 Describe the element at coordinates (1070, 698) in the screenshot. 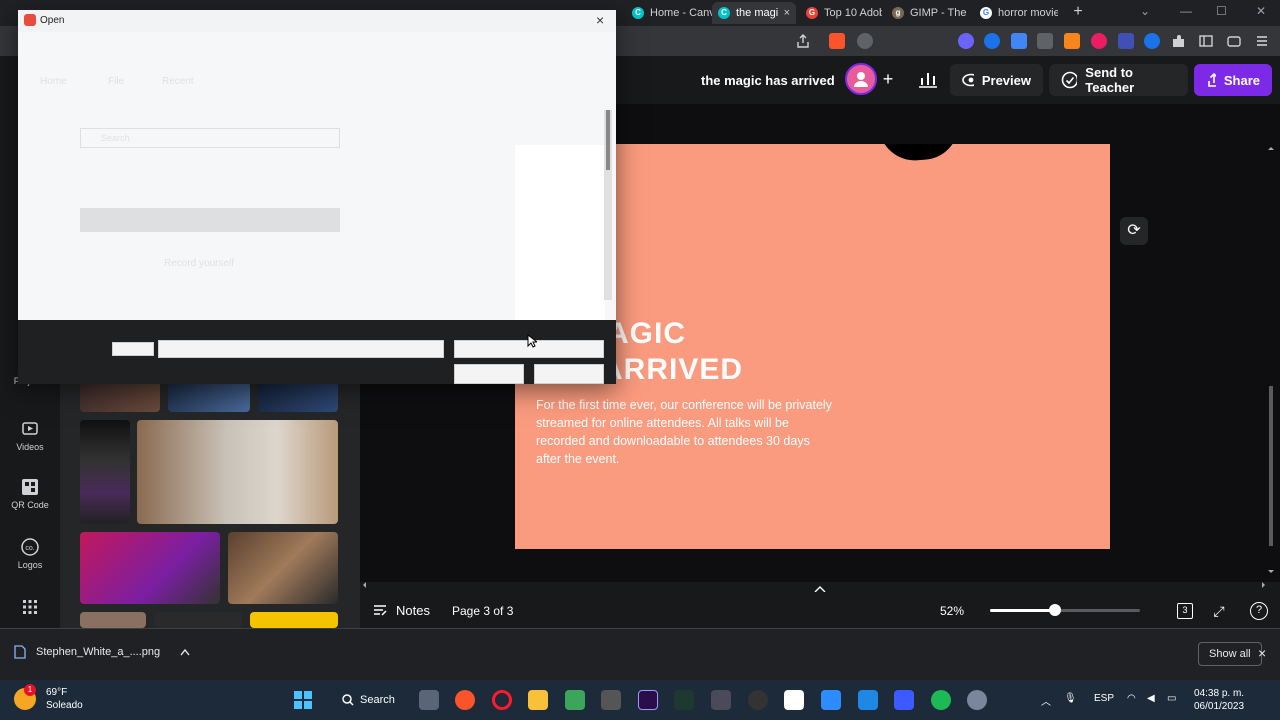

I see `microphone-icon: 🎙` at that location.